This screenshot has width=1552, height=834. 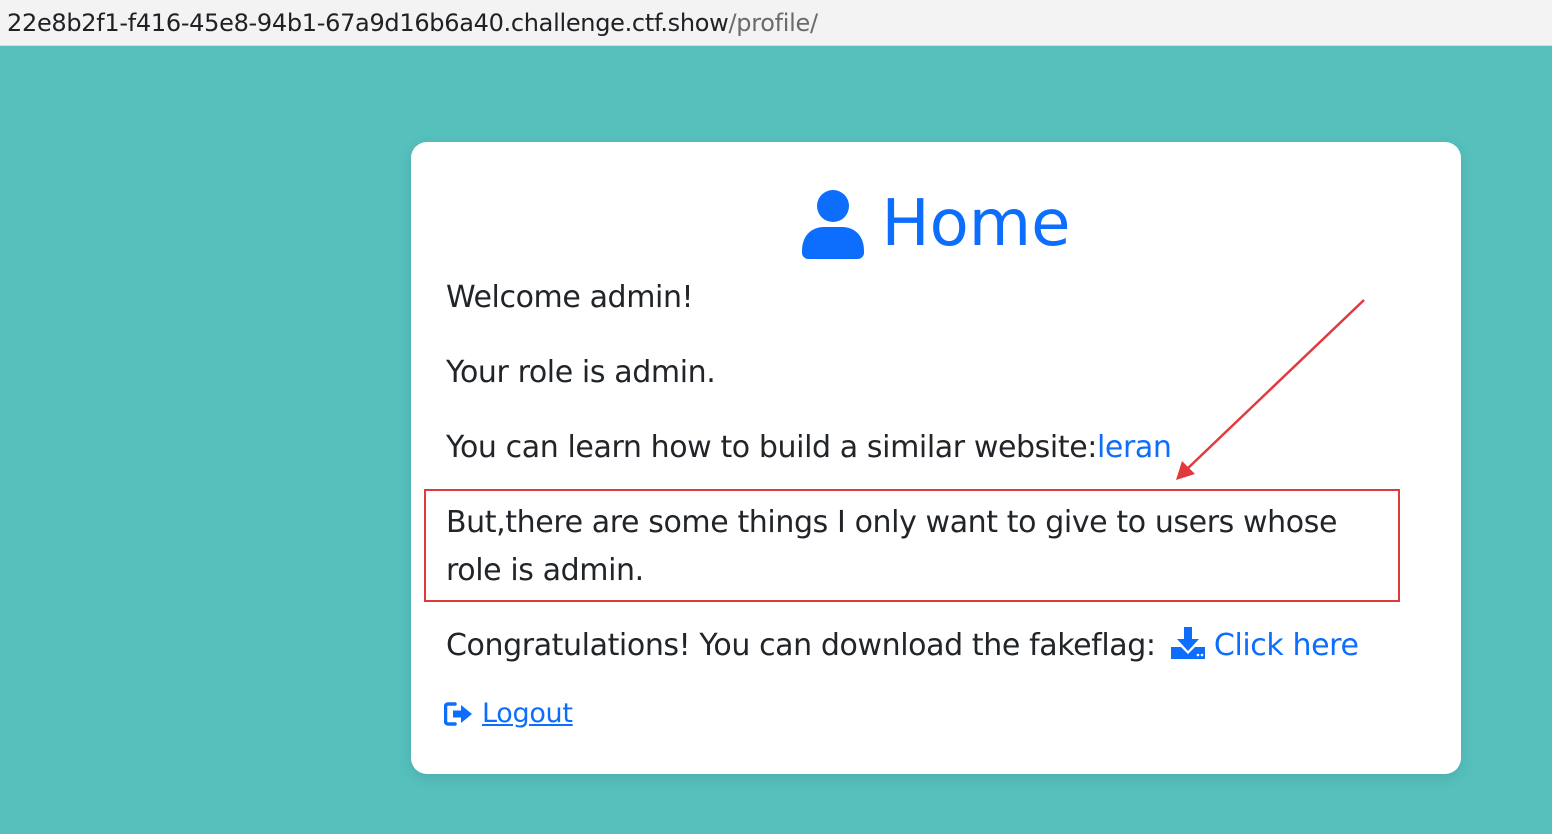 I want to click on user-icon, so click(x=832, y=224).